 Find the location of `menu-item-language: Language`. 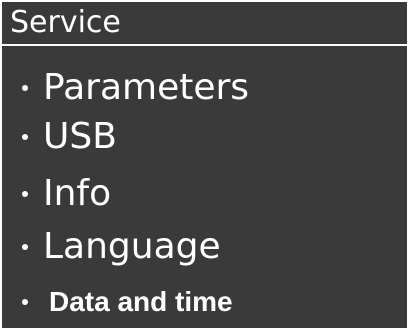

menu-item-language: Language is located at coordinates (204, 247).